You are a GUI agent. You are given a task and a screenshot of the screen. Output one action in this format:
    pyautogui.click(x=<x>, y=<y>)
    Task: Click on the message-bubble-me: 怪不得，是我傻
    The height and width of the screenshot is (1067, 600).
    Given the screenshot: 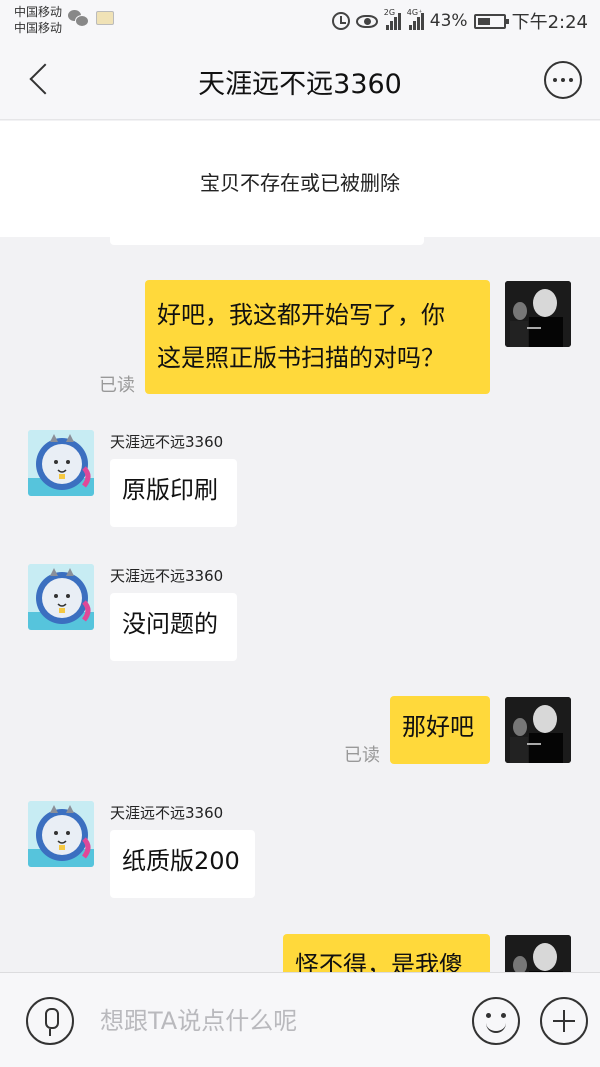 What is the action you would take?
    pyautogui.click(x=386, y=953)
    